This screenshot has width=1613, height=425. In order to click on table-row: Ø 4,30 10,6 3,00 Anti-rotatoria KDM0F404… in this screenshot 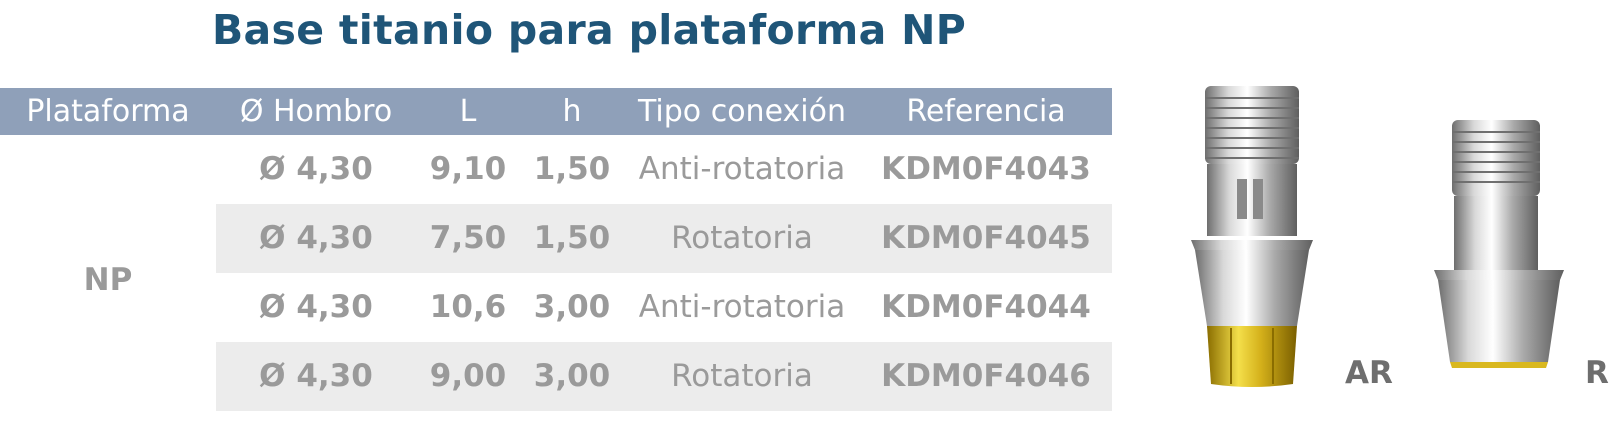, I will do `click(664, 307)`.